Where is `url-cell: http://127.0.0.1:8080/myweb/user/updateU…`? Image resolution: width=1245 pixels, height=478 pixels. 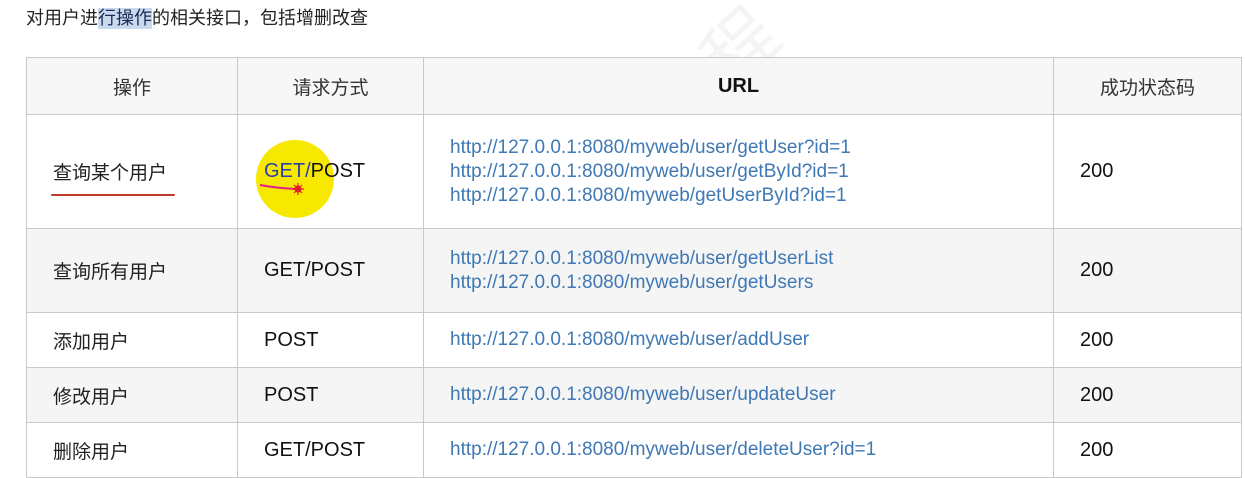 url-cell: http://127.0.0.1:8080/myweb/user/updateU… is located at coordinates (738, 395).